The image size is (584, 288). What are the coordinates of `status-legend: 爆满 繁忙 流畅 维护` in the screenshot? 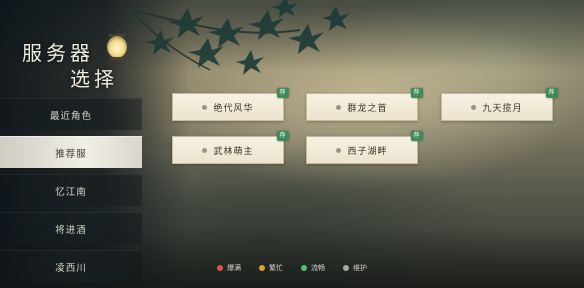 It's located at (292, 268).